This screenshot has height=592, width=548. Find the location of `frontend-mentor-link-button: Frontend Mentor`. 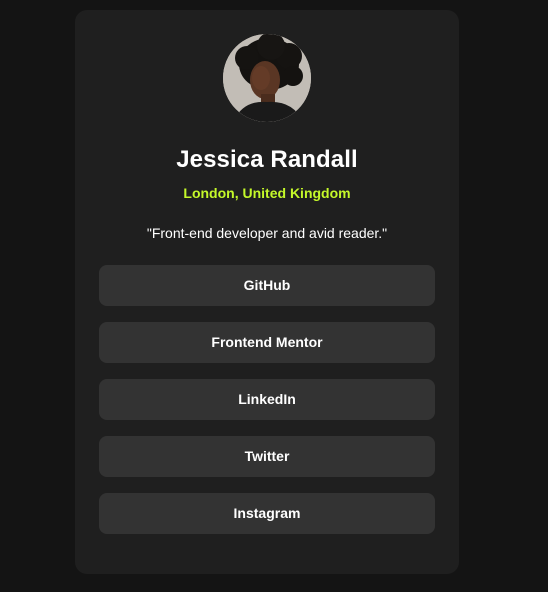

frontend-mentor-link-button: Frontend Mentor is located at coordinates (267, 342).